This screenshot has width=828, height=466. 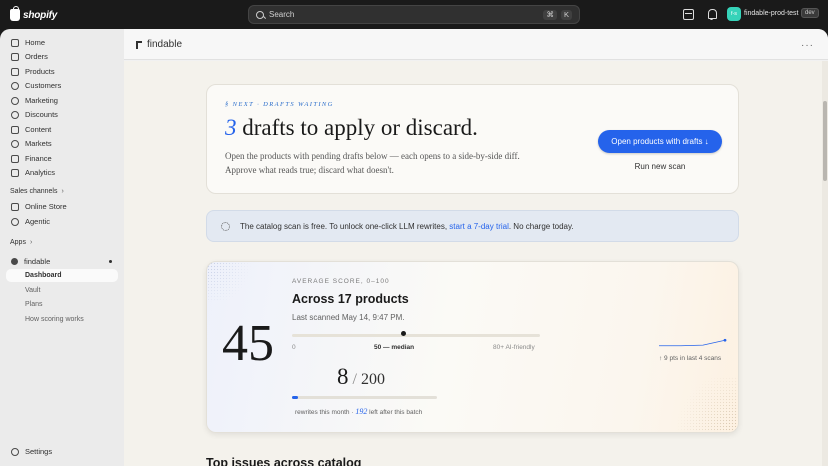 What do you see at coordinates (15, 114) in the screenshot?
I see `discount-icon` at bounding box center [15, 114].